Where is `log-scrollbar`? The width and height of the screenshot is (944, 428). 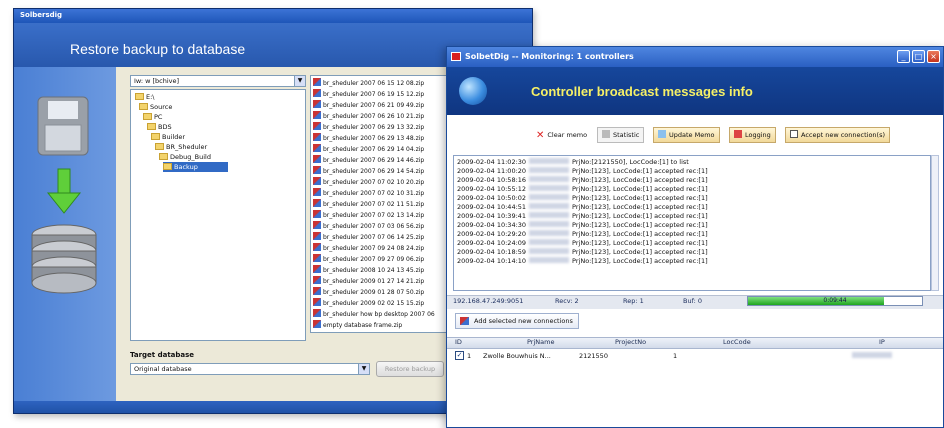
log-scrollbar is located at coordinates (935, 223).